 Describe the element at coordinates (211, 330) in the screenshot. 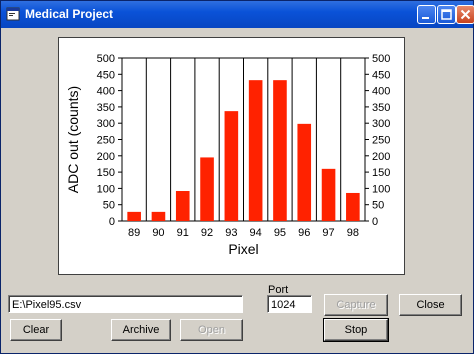

I see `open-button: Open` at that location.